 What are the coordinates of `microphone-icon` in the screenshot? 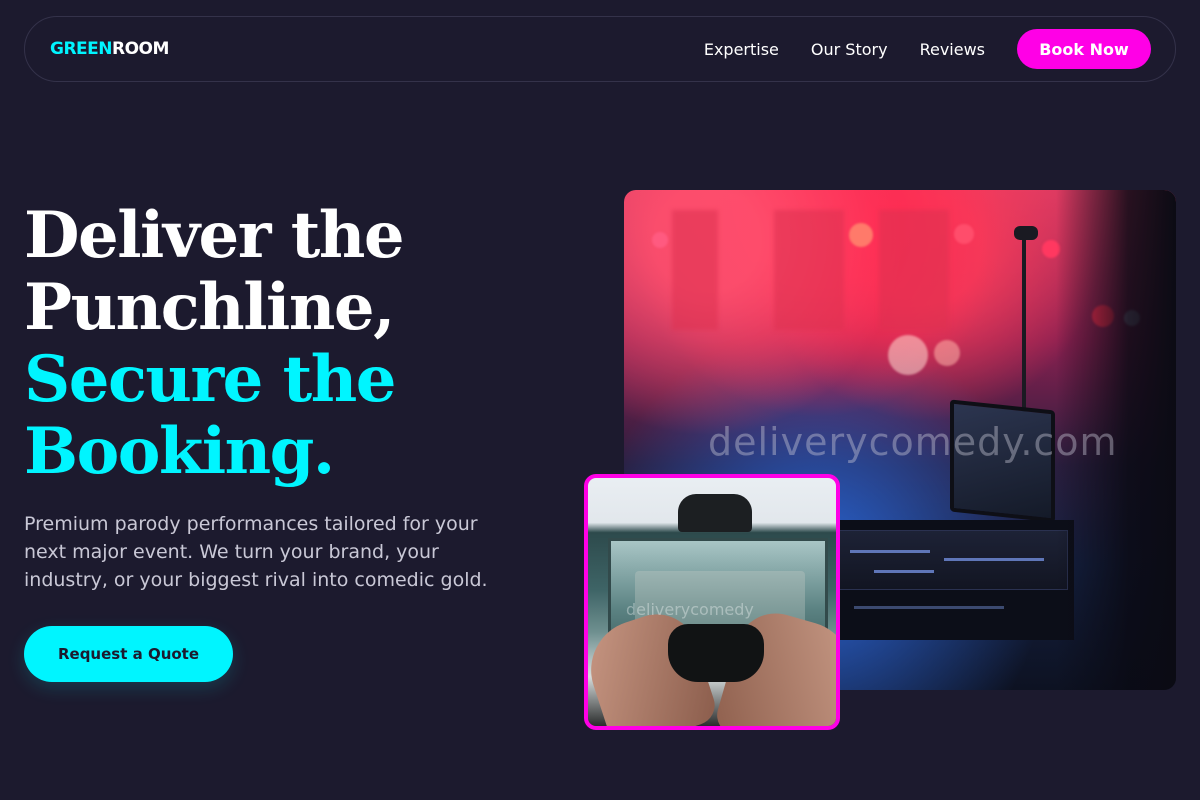 It's located at (1026, 233).